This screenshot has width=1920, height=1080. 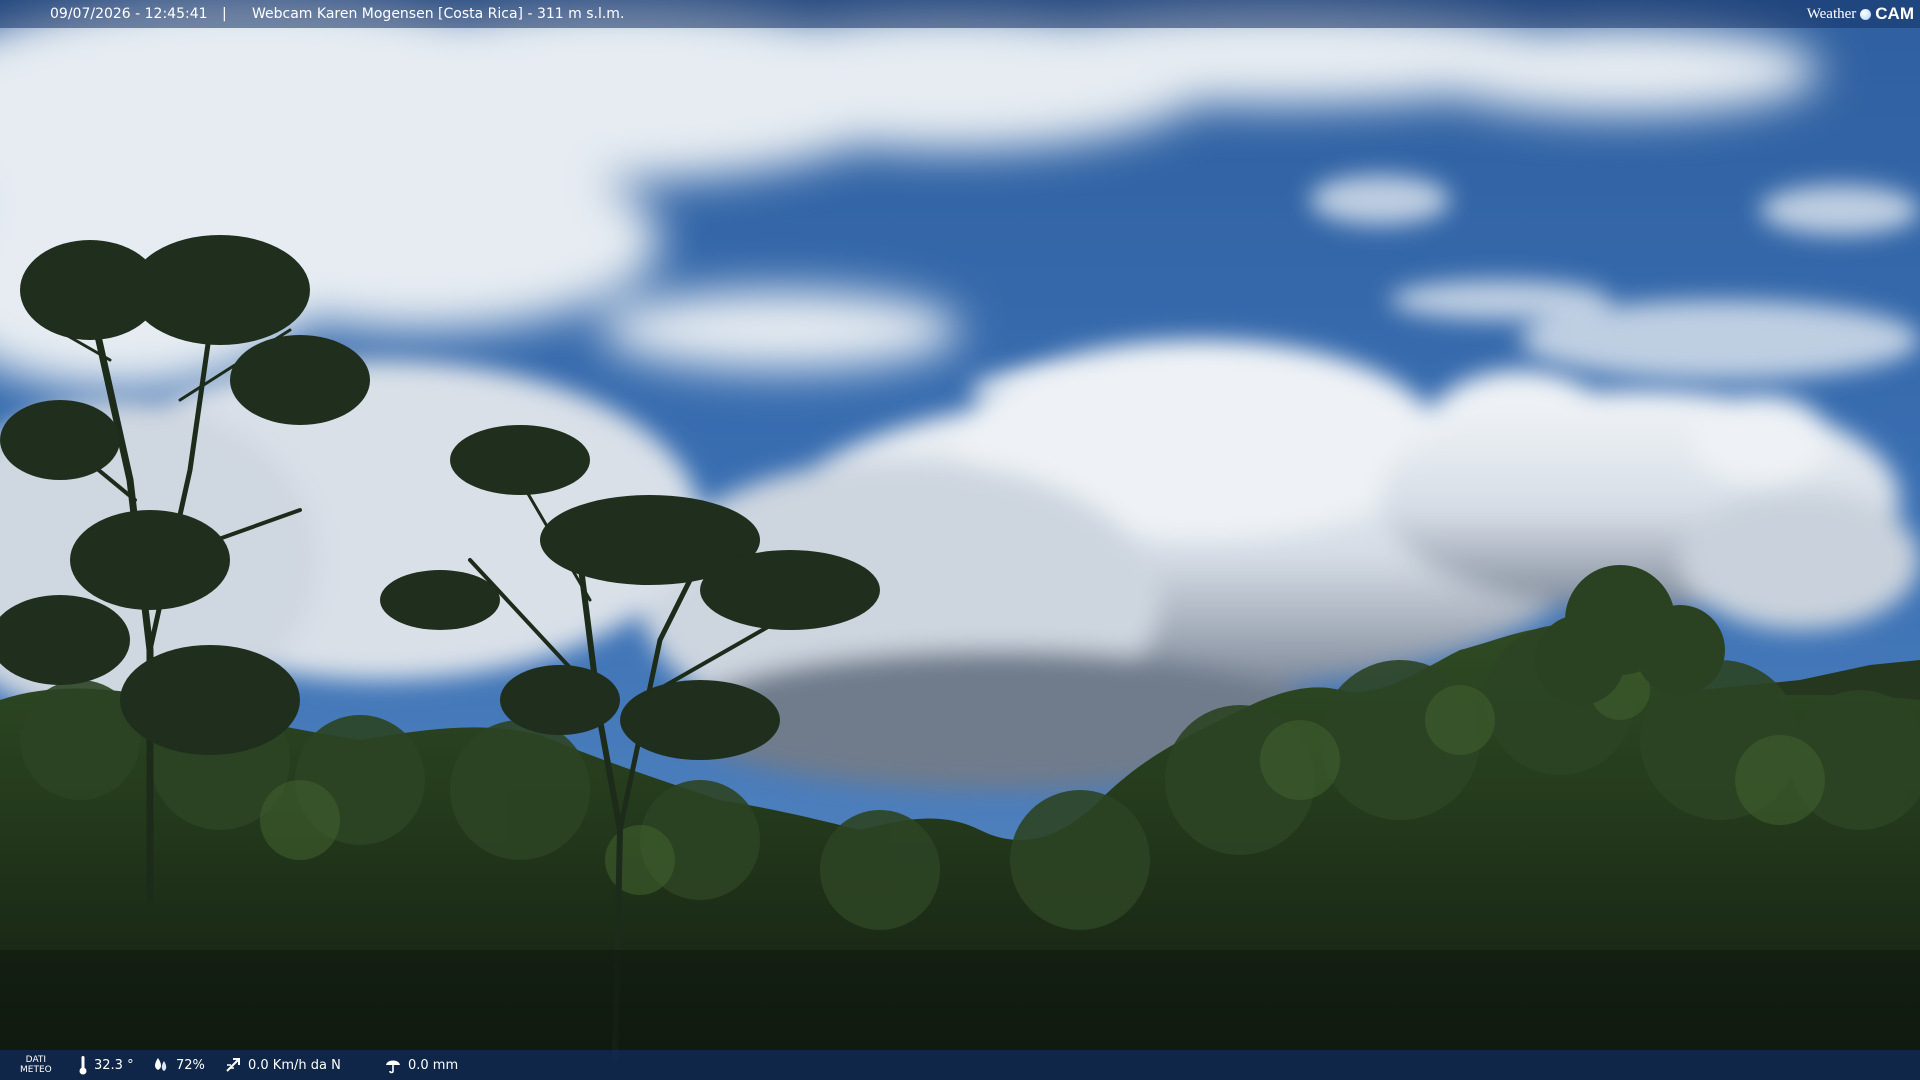 What do you see at coordinates (233, 1065) in the screenshot?
I see `wind-arrow-icon` at bounding box center [233, 1065].